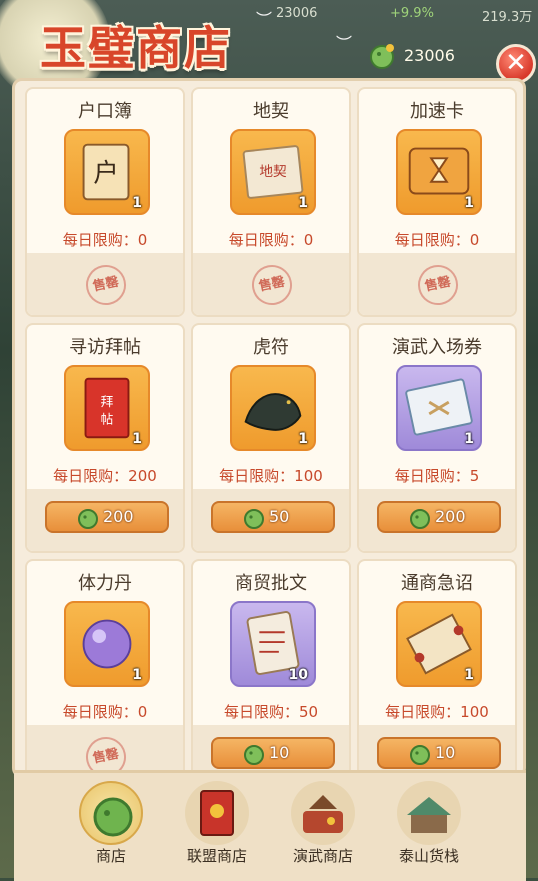 The height and width of the screenshot is (881, 538). What do you see at coordinates (364, 15) in the screenshot?
I see `top-status-bar: 23006 +9.9% 219.3万` at bounding box center [364, 15].